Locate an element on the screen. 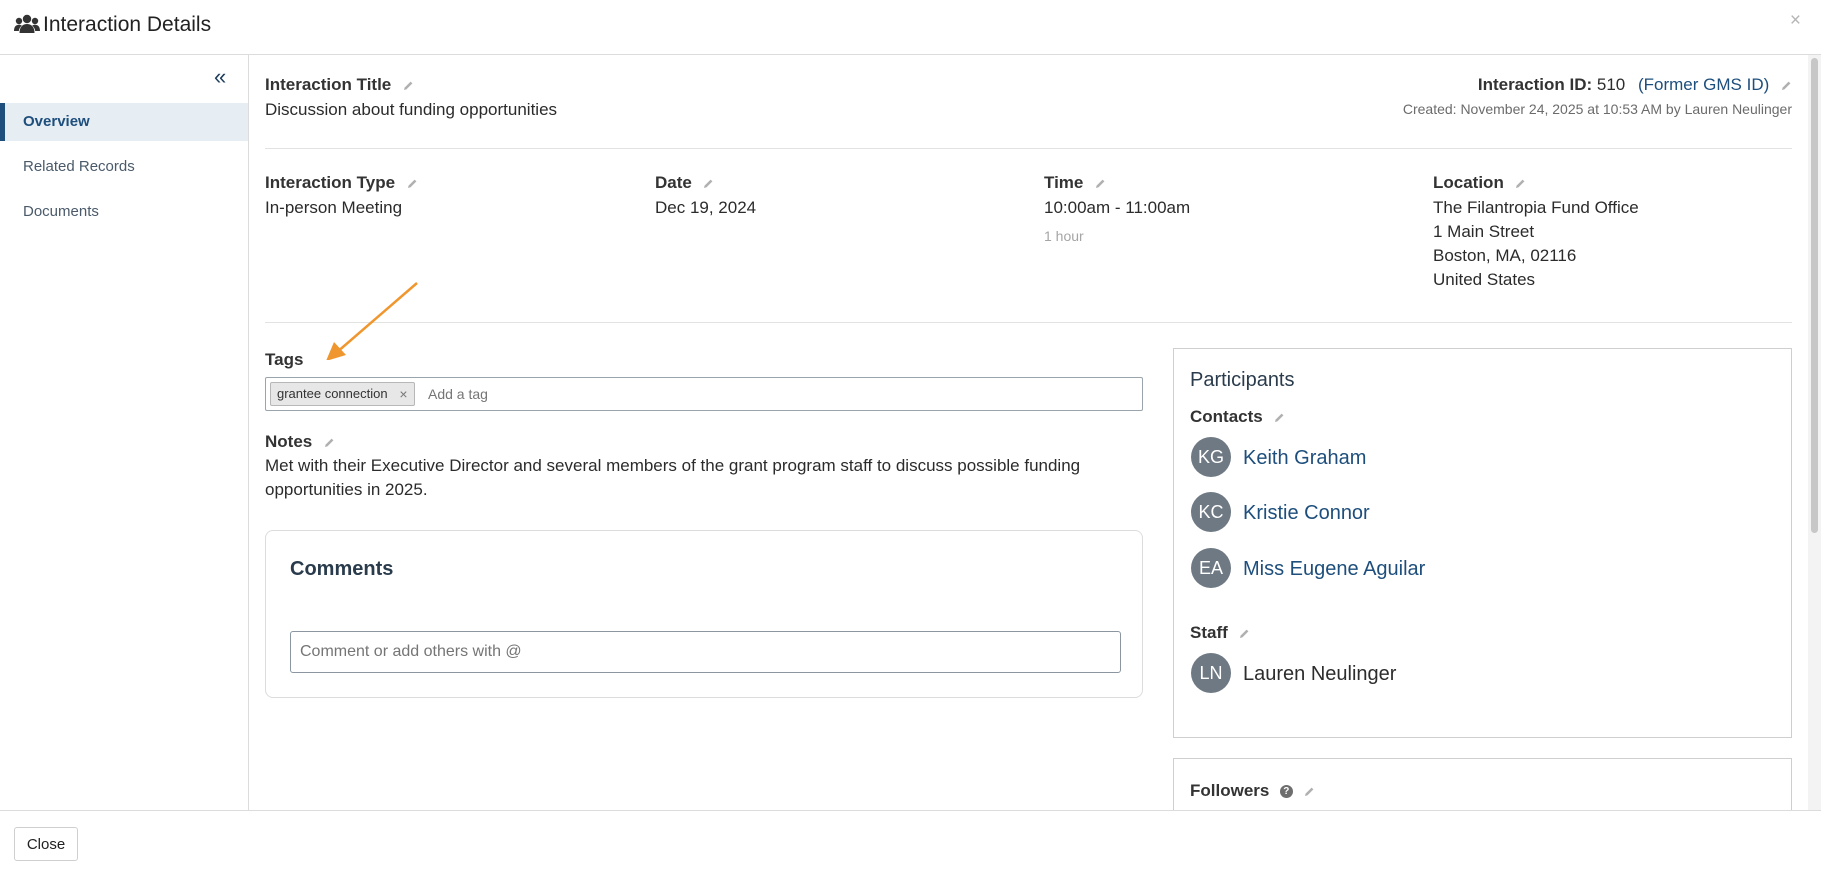 The image size is (1821, 870). modal-header: Interaction Details × is located at coordinates (910, 27).